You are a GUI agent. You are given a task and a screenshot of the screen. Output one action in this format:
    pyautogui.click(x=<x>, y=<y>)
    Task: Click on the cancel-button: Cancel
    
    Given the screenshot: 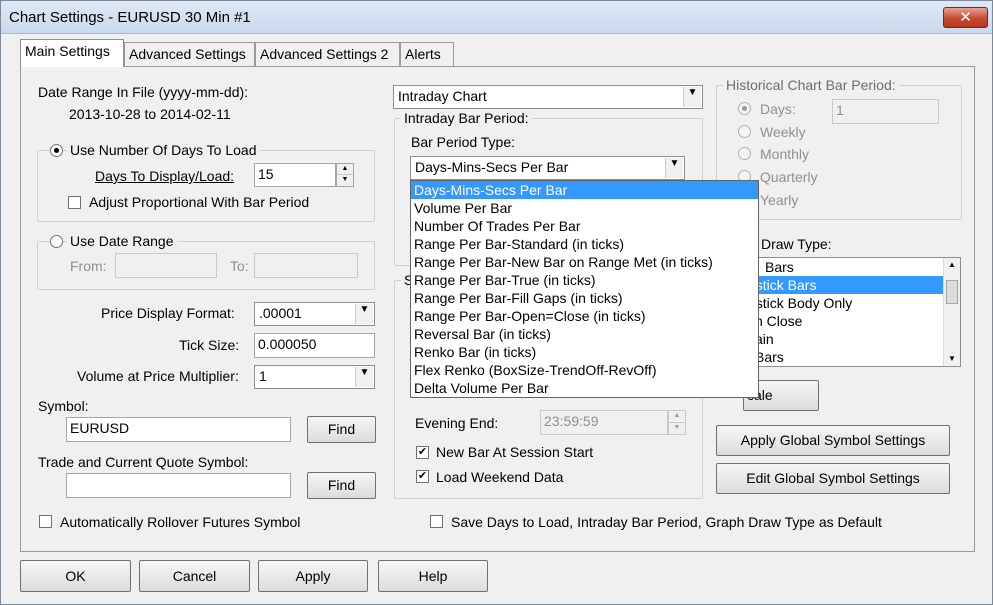 What is the action you would take?
    pyautogui.click(x=194, y=576)
    